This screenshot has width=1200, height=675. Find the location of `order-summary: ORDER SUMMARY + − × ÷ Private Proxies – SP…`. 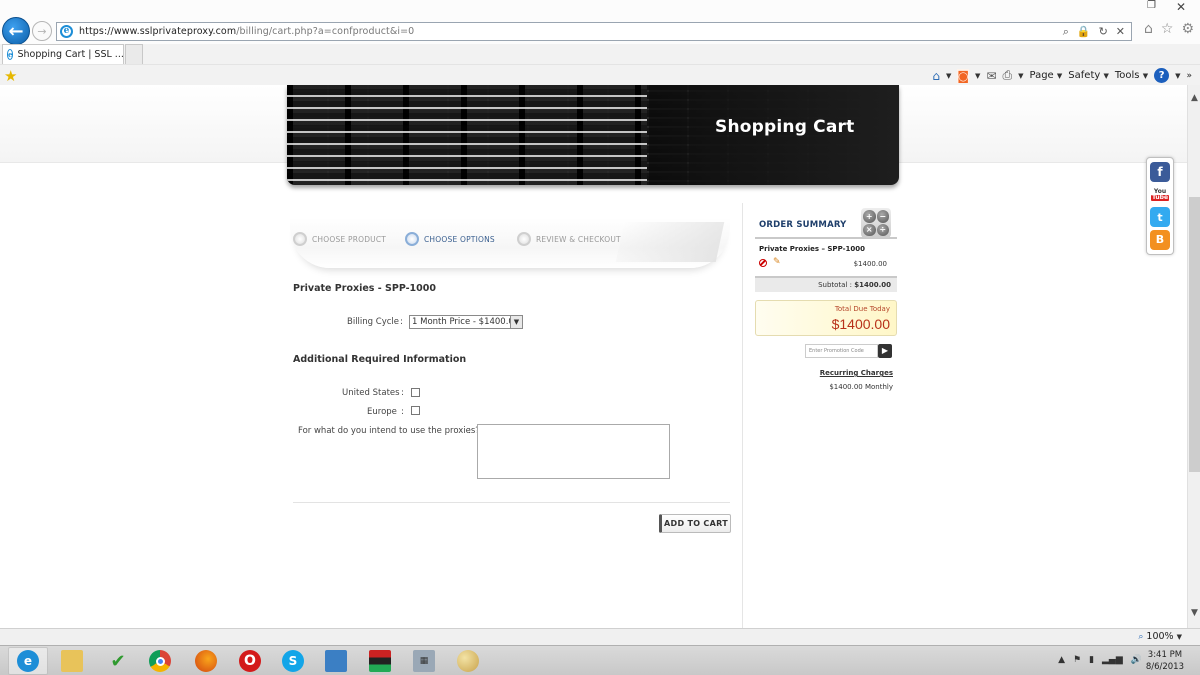

order-summary: ORDER SUMMARY + − × ÷ Private Proxies – SP… is located at coordinates (826, 298).